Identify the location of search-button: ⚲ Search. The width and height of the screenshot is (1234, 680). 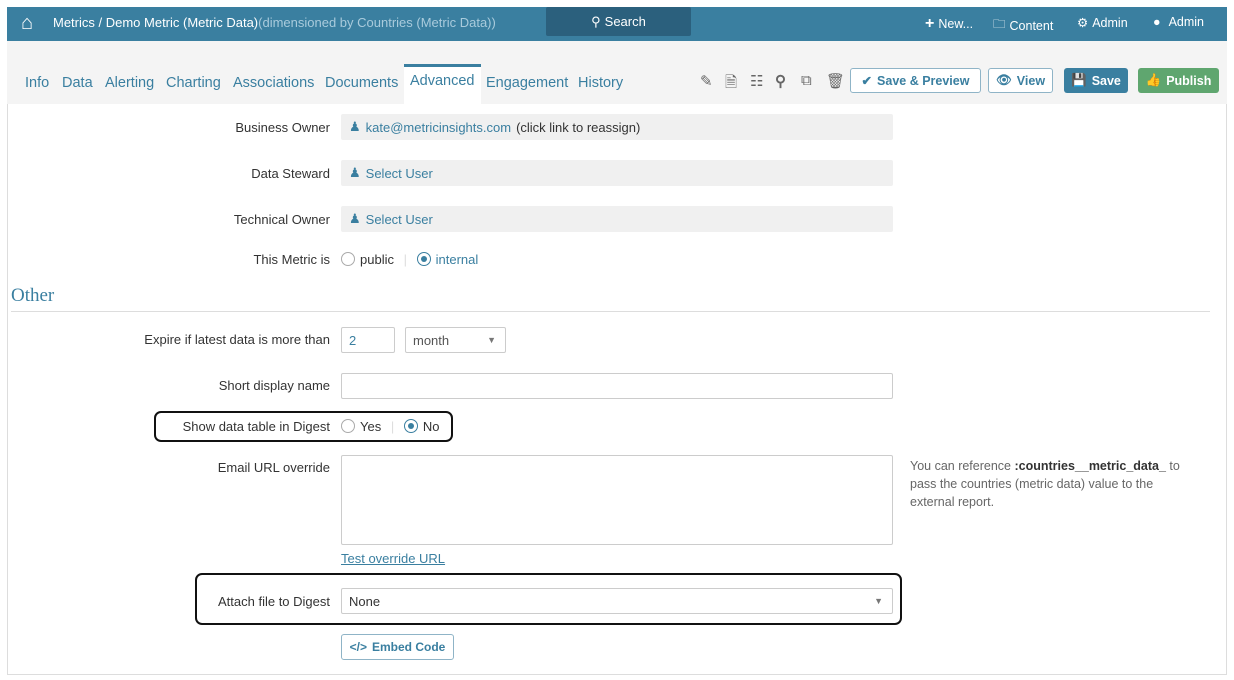
(618, 21).